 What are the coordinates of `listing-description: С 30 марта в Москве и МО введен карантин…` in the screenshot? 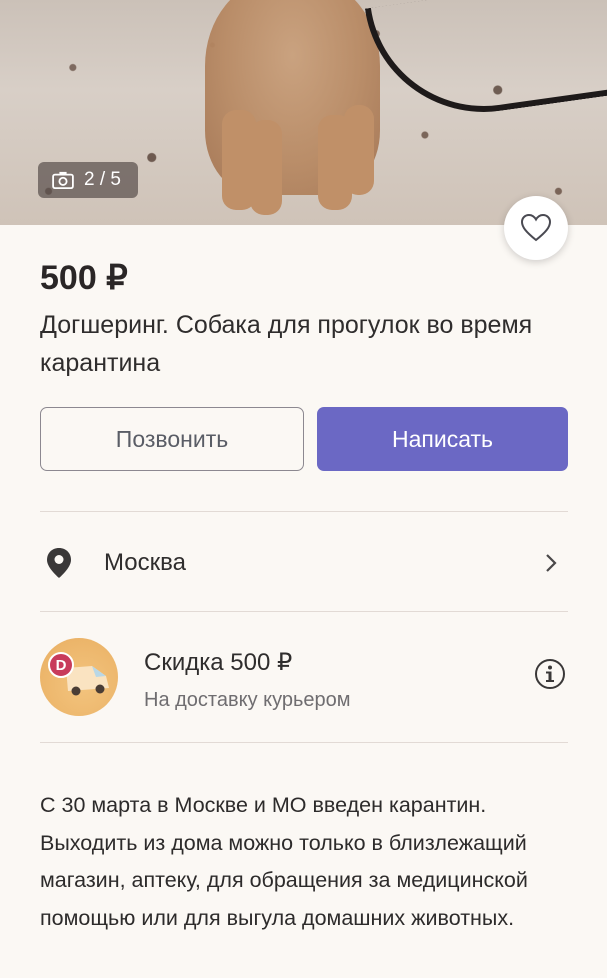 It's located at (284, 861).